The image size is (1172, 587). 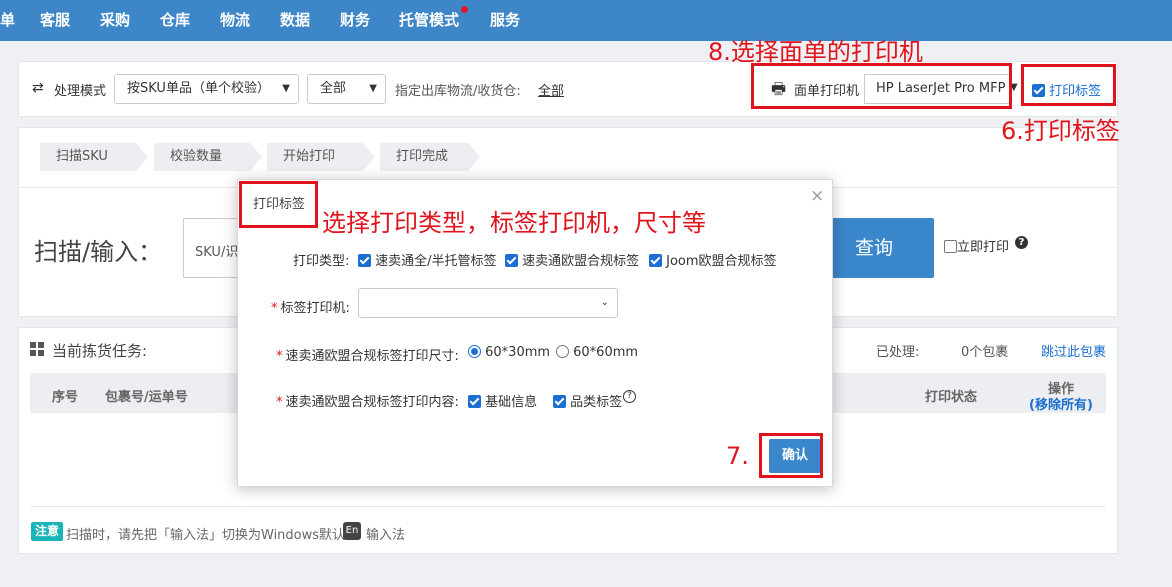 I want to click on filter-select: 全部 ▼, so click(x=346, y=89).